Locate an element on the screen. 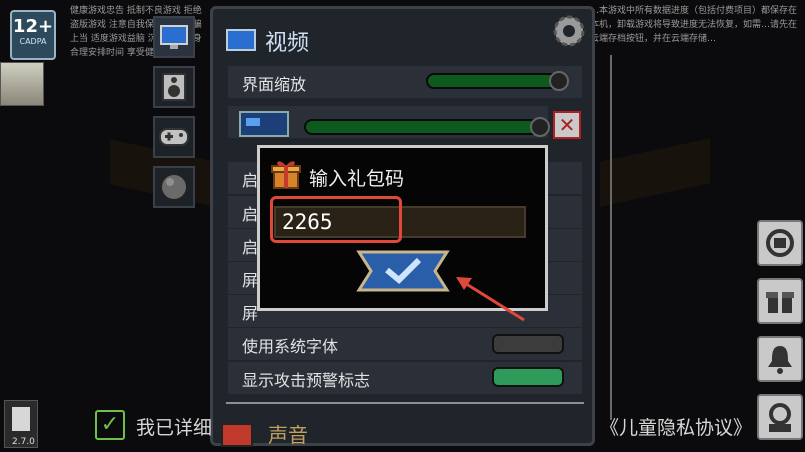 This screenshot has height=452, width=805. ui-scale-label: 界面缩放 is located at coordinates (274, 84).